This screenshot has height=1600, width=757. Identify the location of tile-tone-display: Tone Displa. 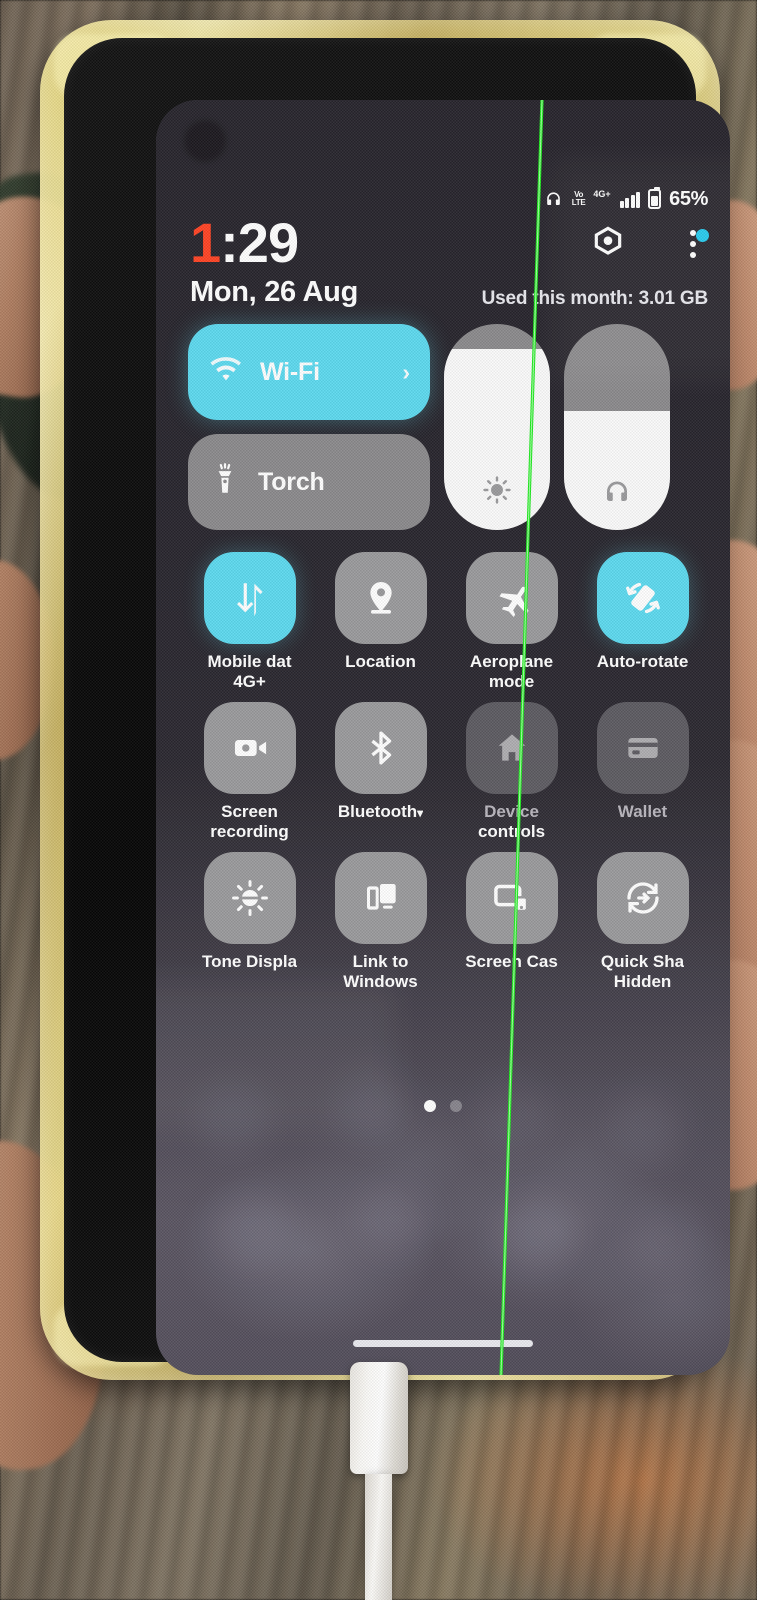
(249, 922).